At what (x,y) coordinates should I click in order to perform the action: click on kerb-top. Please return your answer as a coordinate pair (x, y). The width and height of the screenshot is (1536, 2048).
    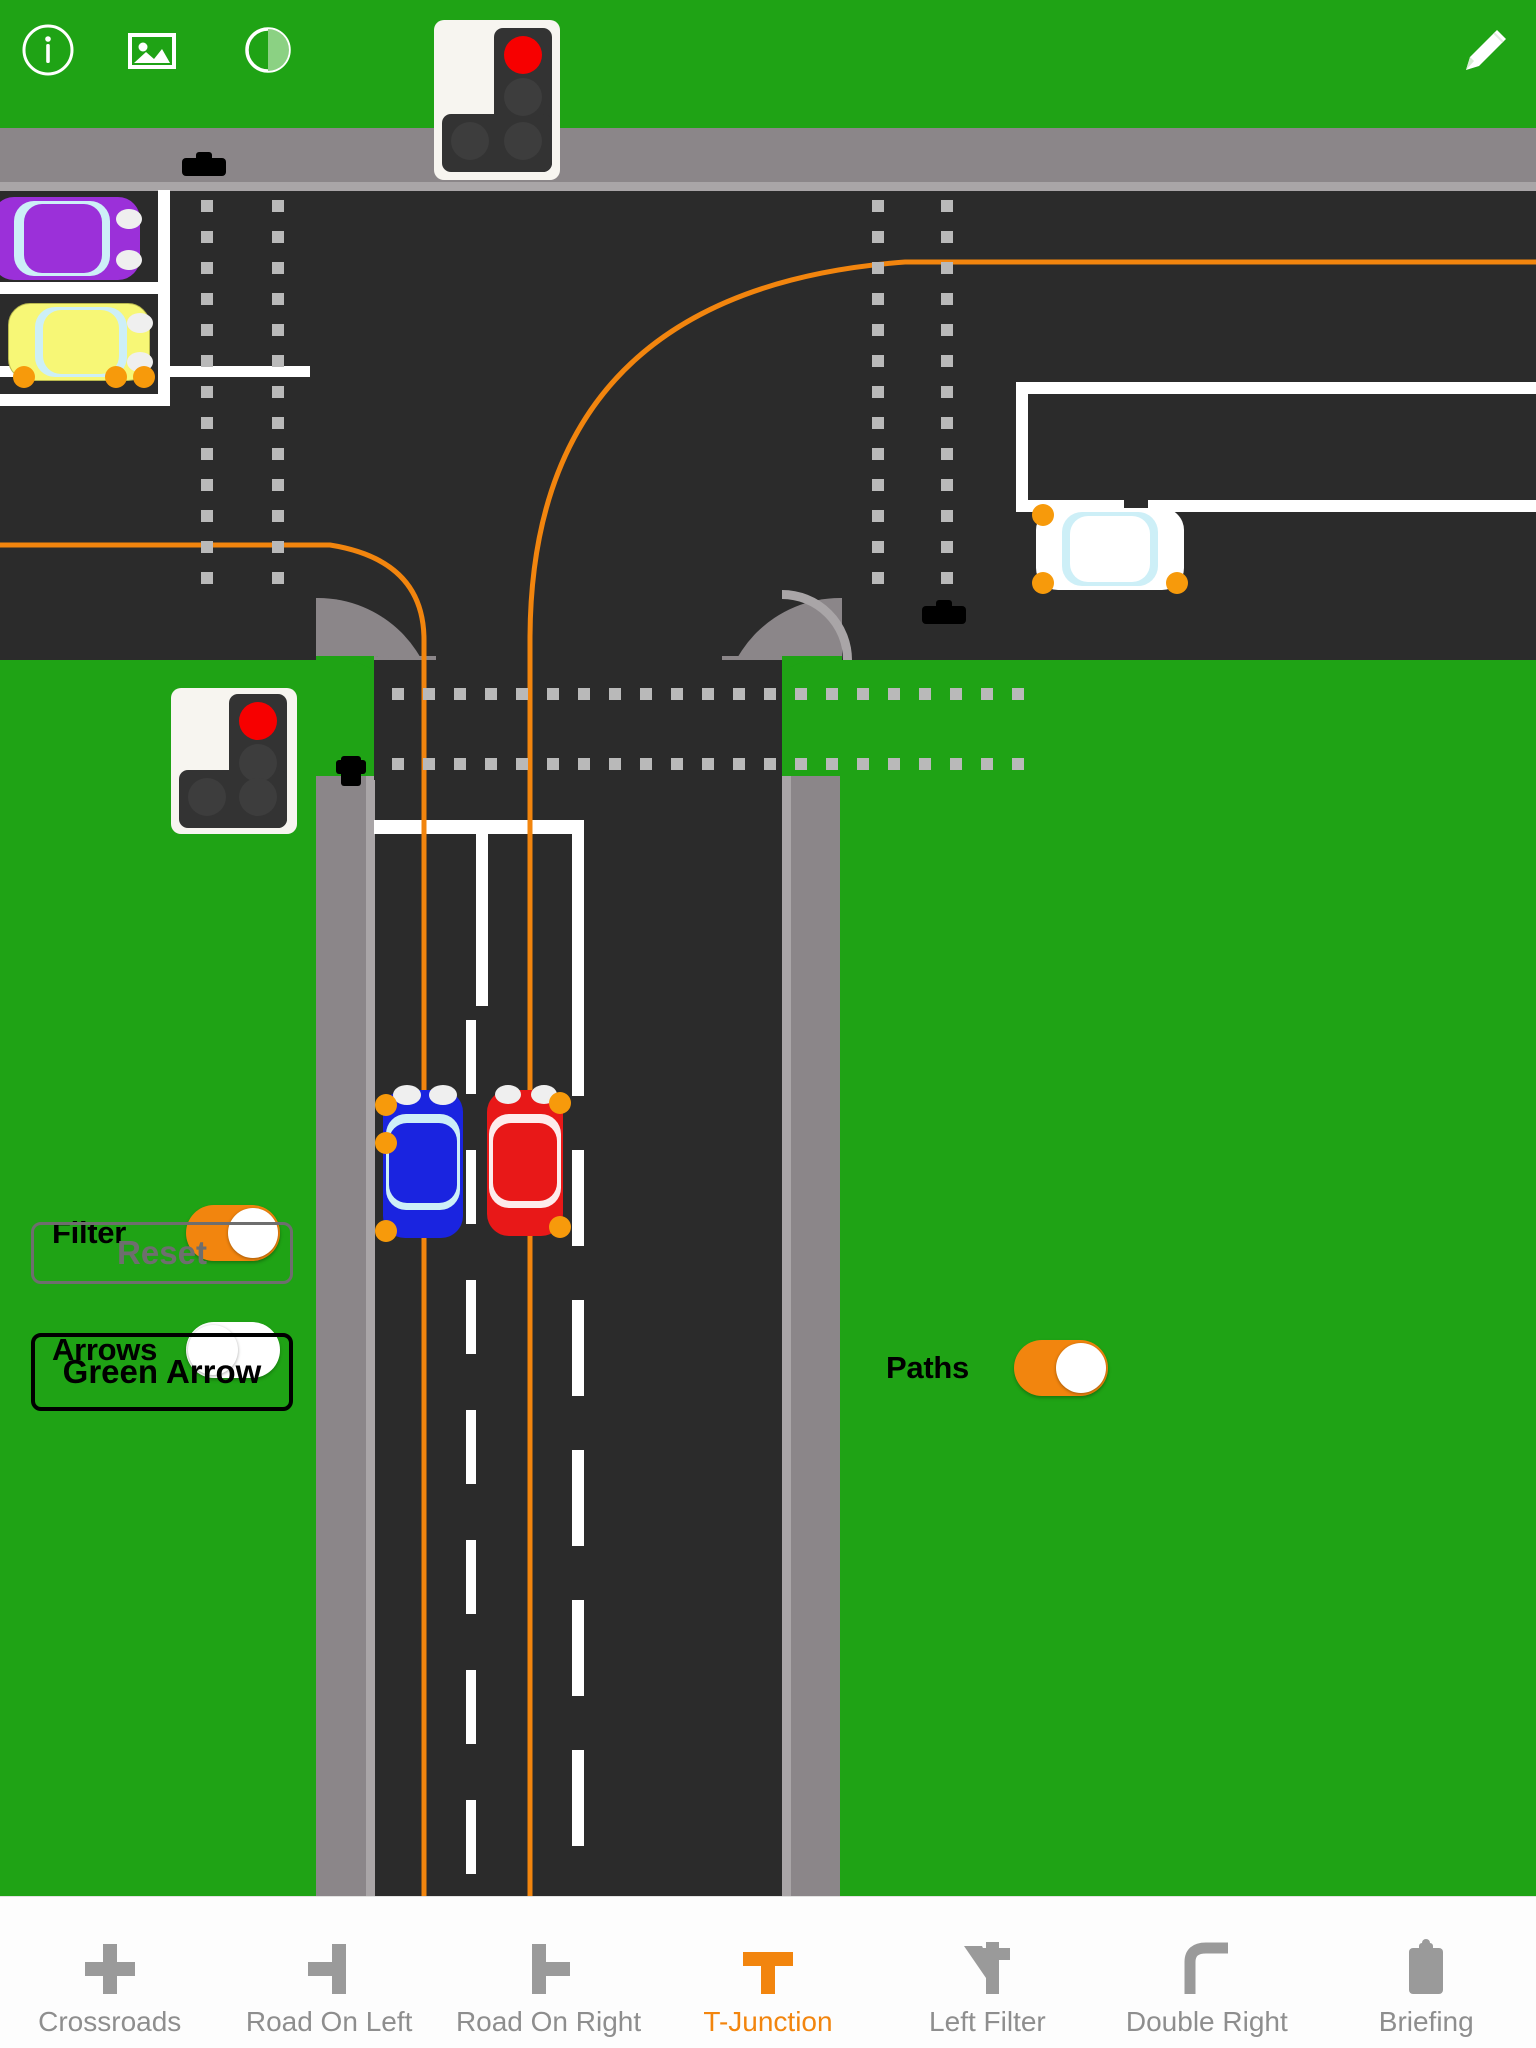
    Looking at the image, I should click on (768, 186).